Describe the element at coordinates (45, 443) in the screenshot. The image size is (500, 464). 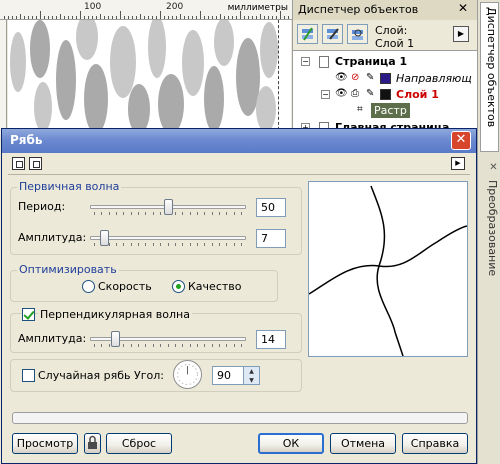
I see `preview-button: Просмотр` at that location.